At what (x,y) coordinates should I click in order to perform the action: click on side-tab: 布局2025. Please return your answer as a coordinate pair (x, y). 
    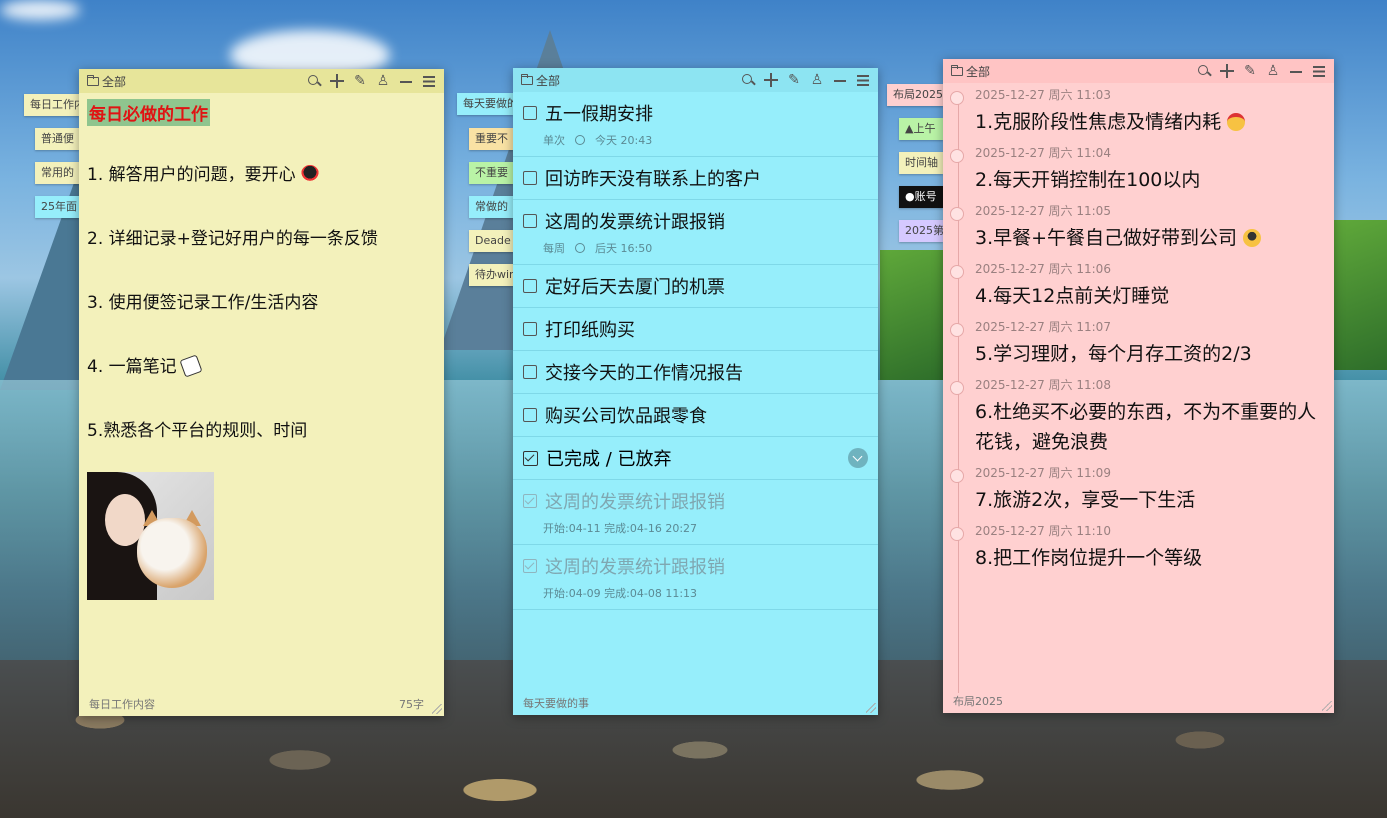
    Looking at the image, I should click on (915, 95).